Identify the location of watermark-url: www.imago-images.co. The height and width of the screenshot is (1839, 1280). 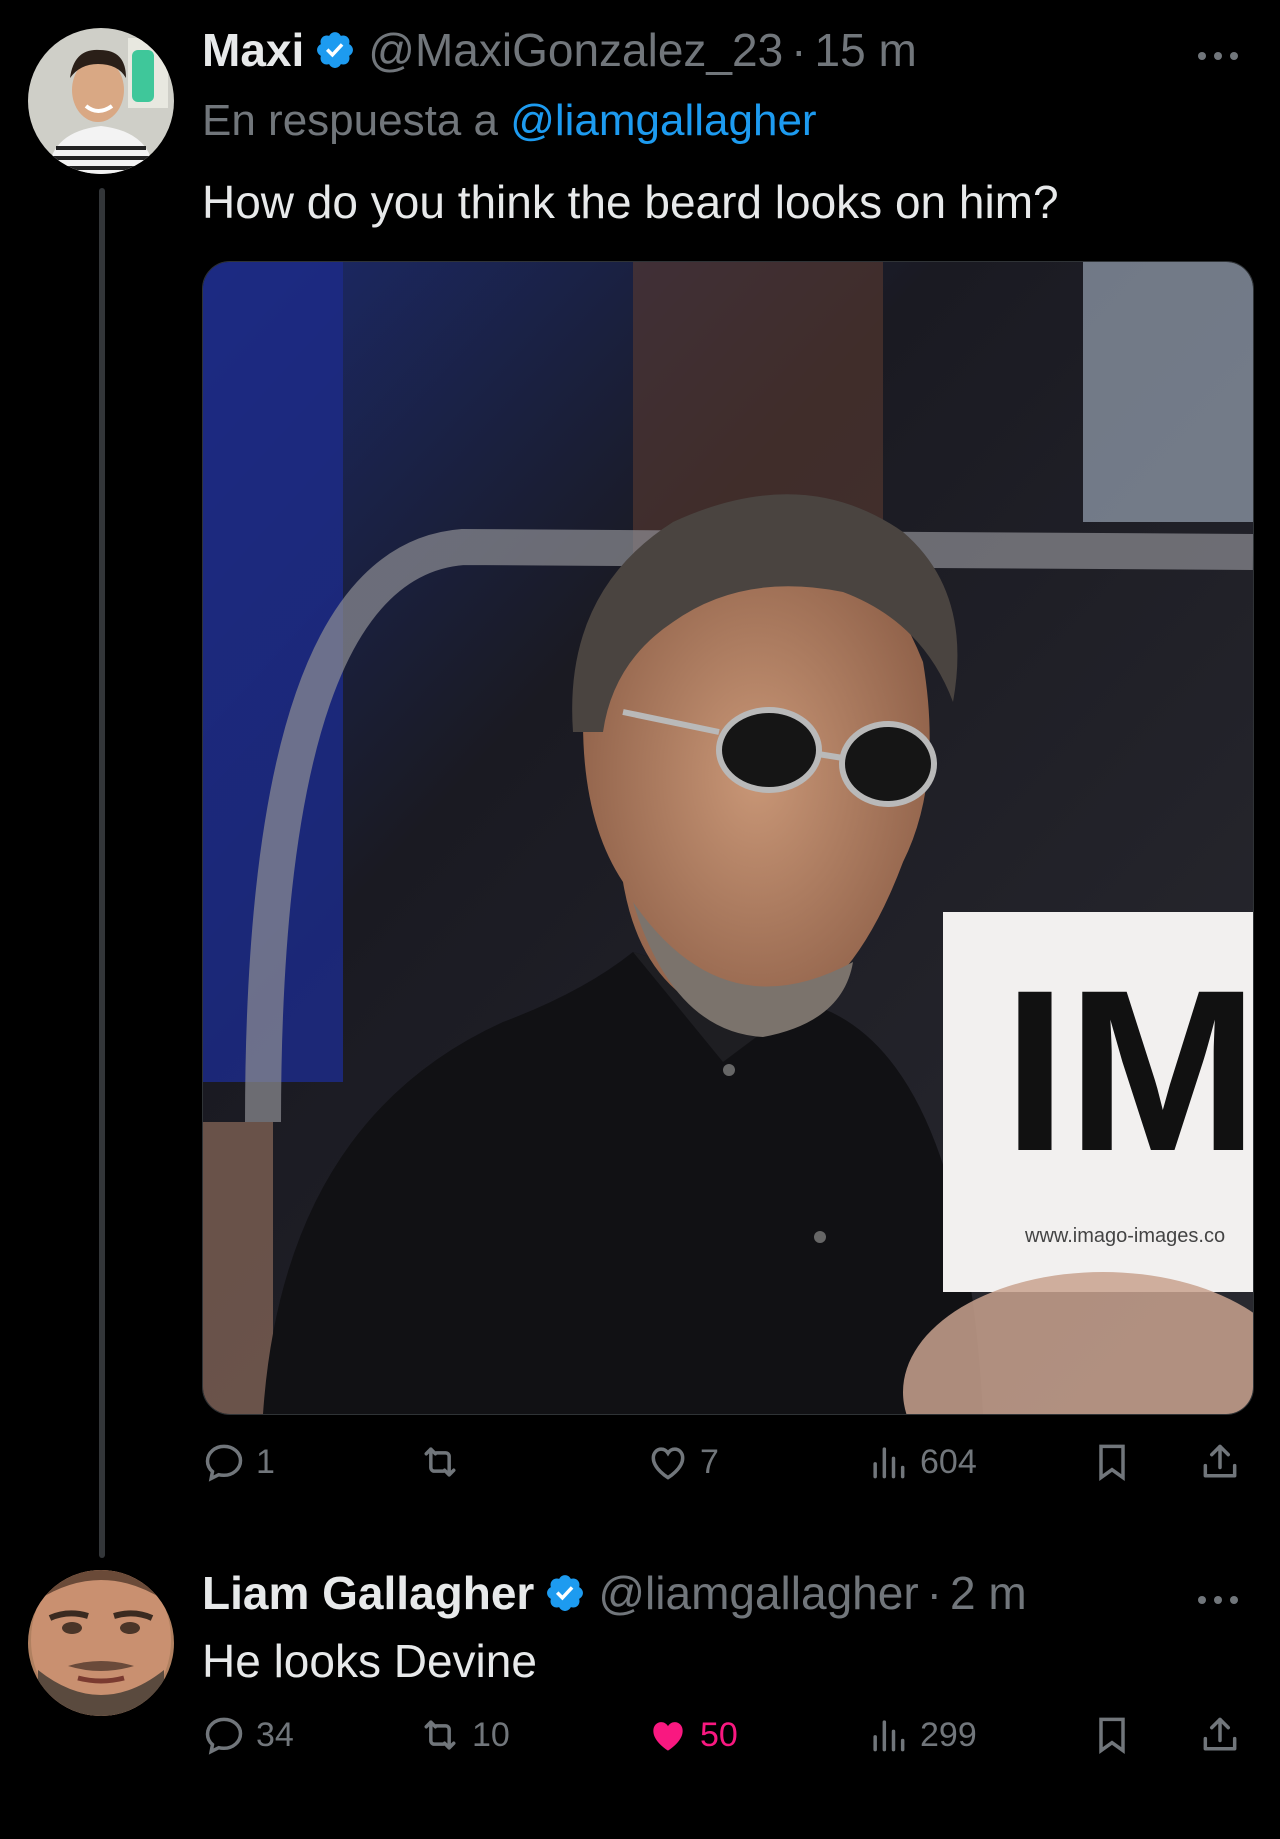
(1124, 1236).